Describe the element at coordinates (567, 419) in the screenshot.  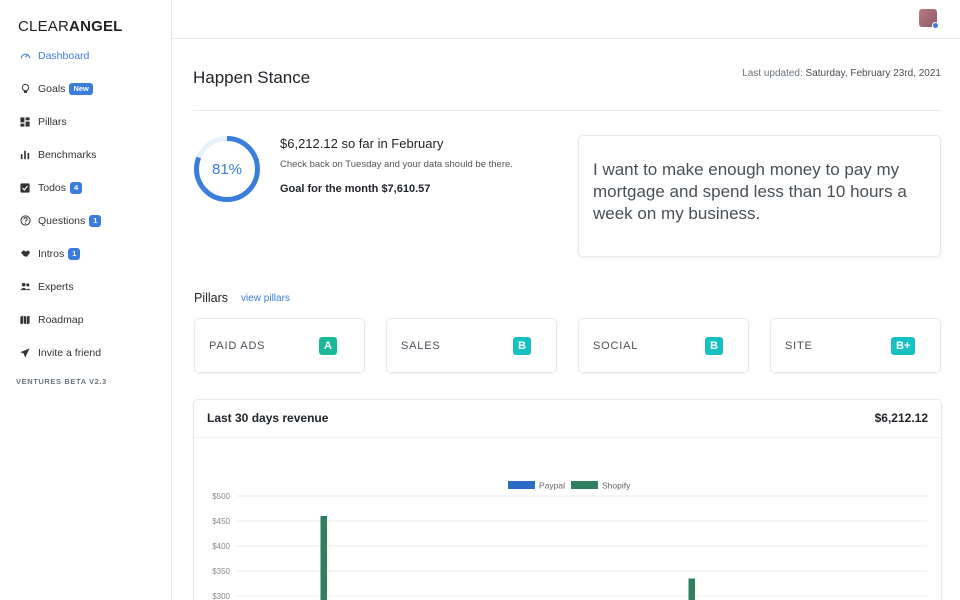
I see `revenue-card-header: Last 30 days revenue $6,212.12` at that location.